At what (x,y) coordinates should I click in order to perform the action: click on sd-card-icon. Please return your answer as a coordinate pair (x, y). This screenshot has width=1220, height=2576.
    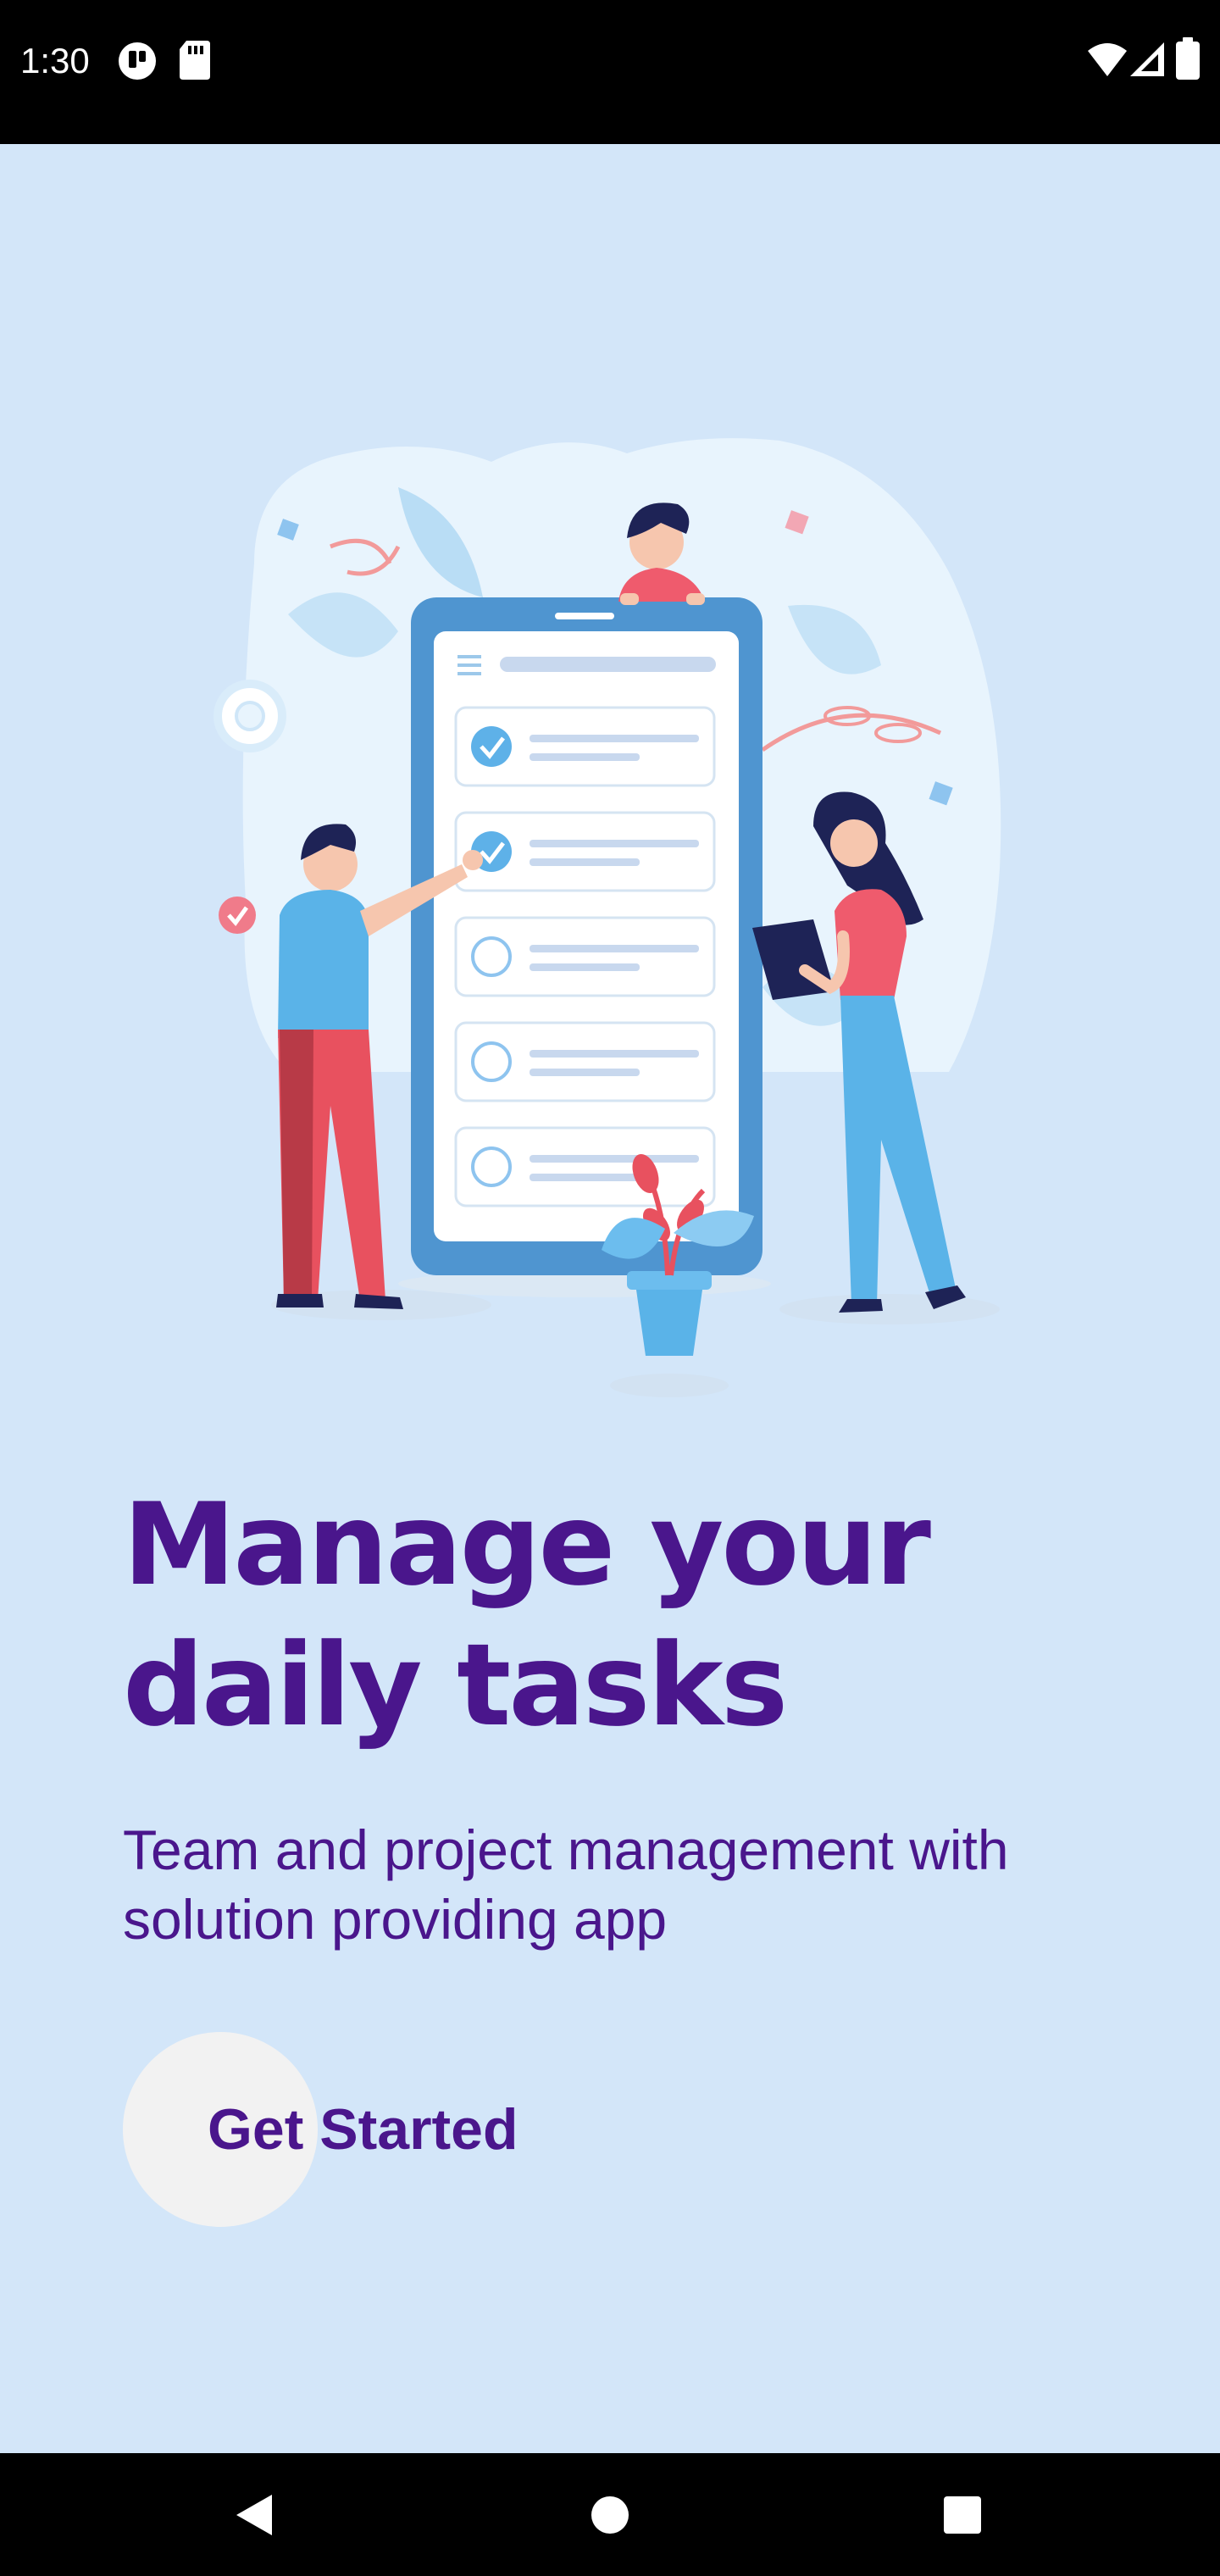
    Looking at the image, I should click on (195, 62).